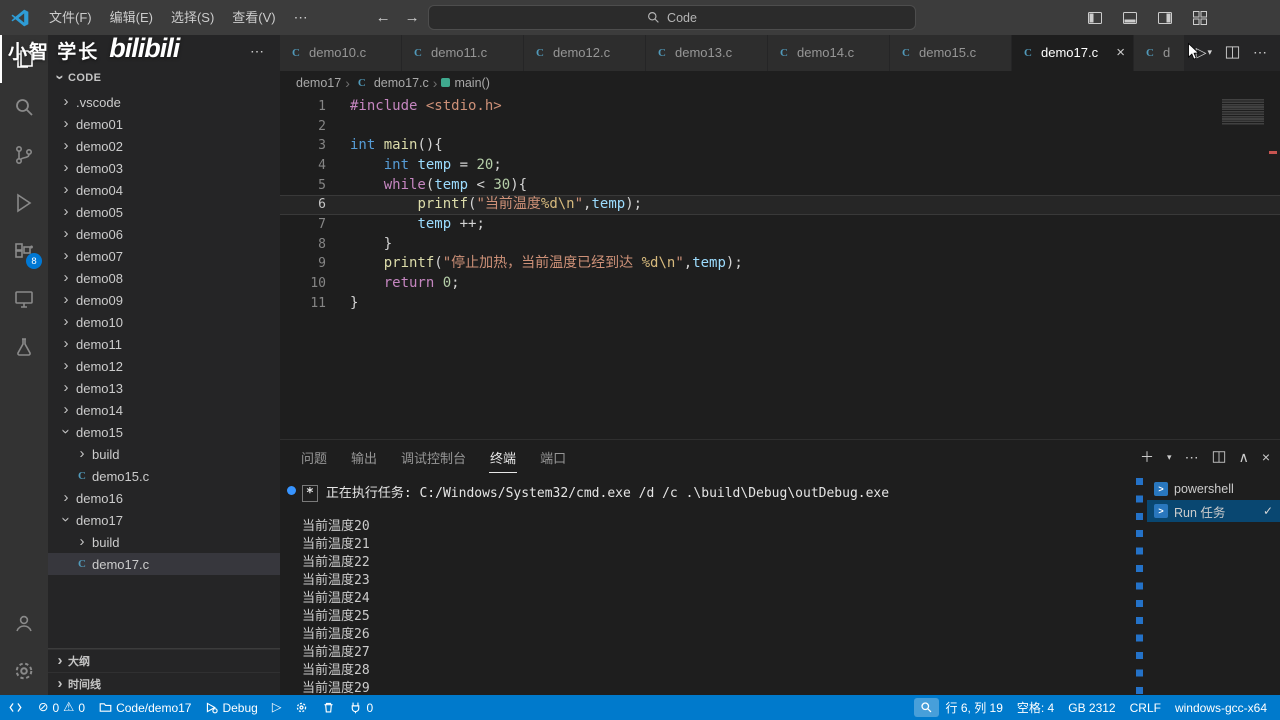 The height and width of the screenshot is (720, 1280). Describe the element at coordinates (829, 53) in the screenshot. I see `tab-demo14.c: Cdemo14.c` at that location.